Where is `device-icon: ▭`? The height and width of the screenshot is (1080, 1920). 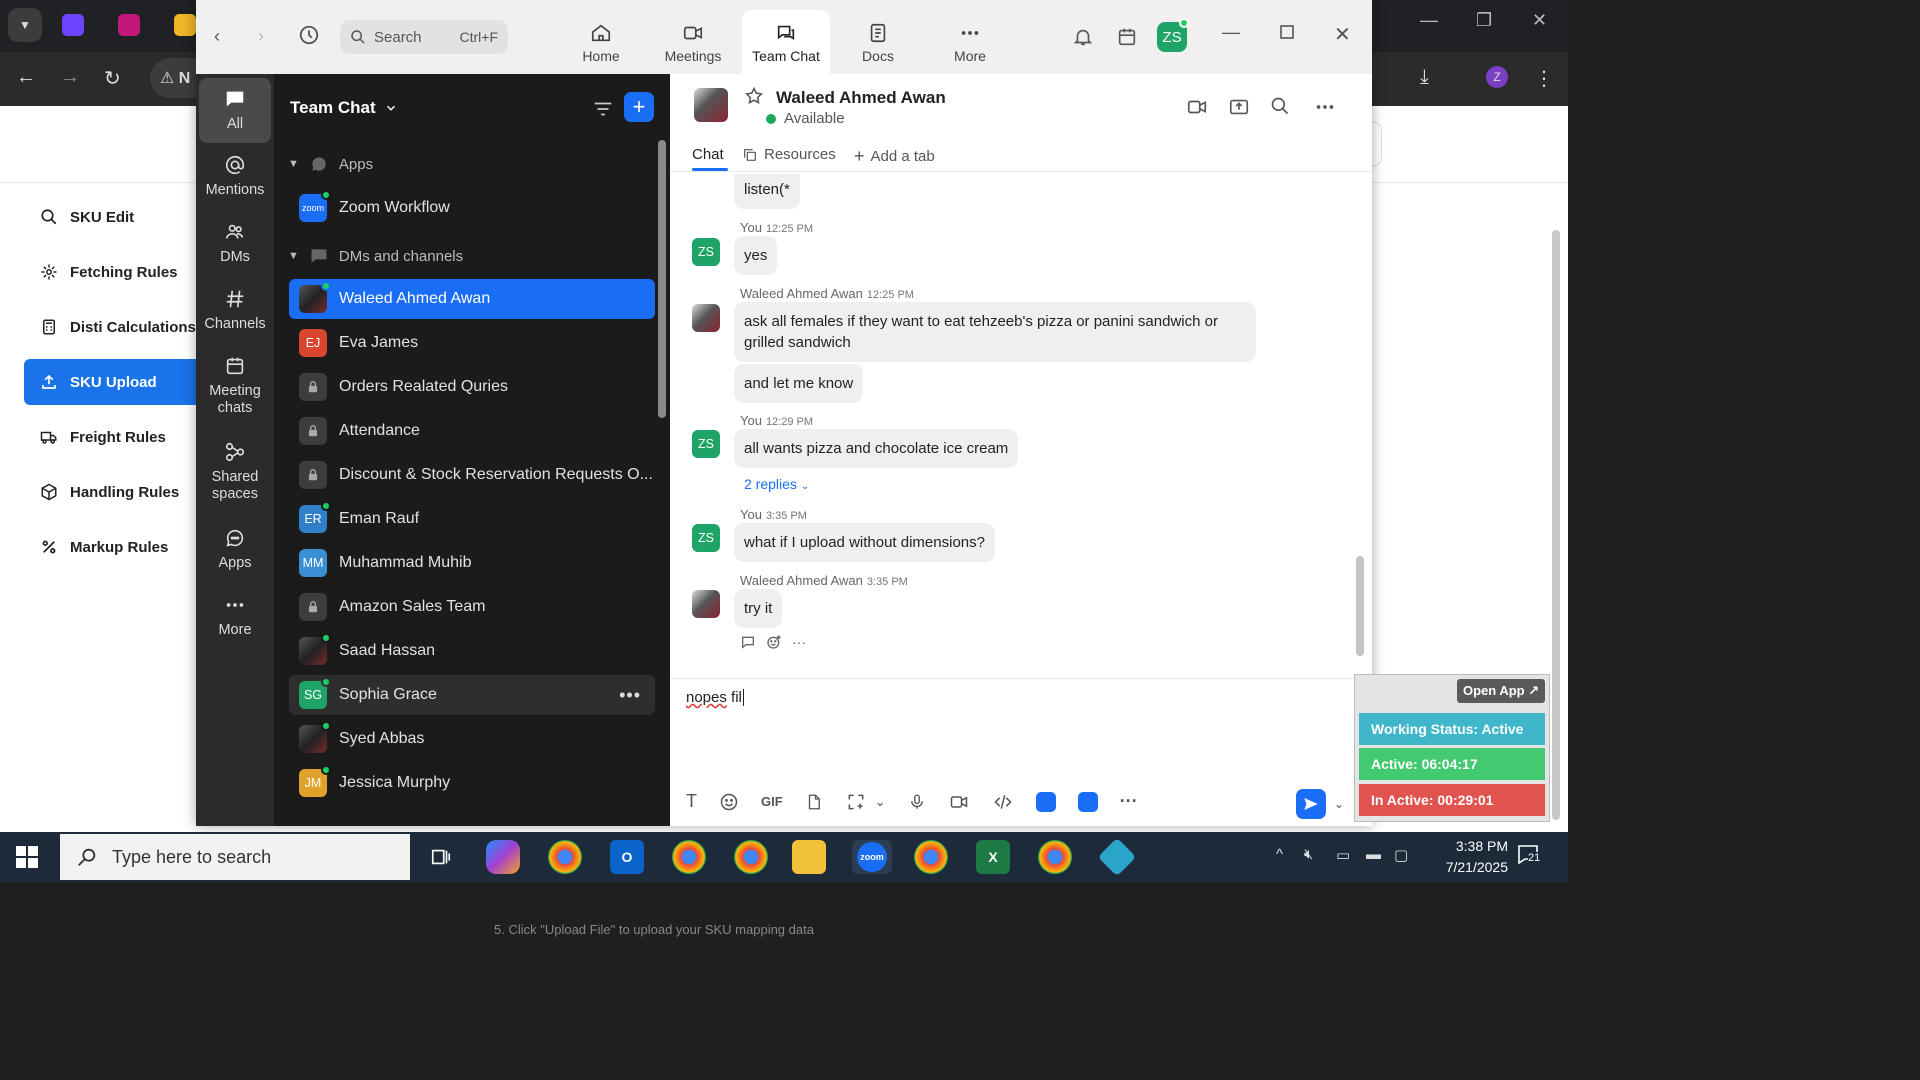 device-icon: ▭ is located at coordinates (1343, 855).